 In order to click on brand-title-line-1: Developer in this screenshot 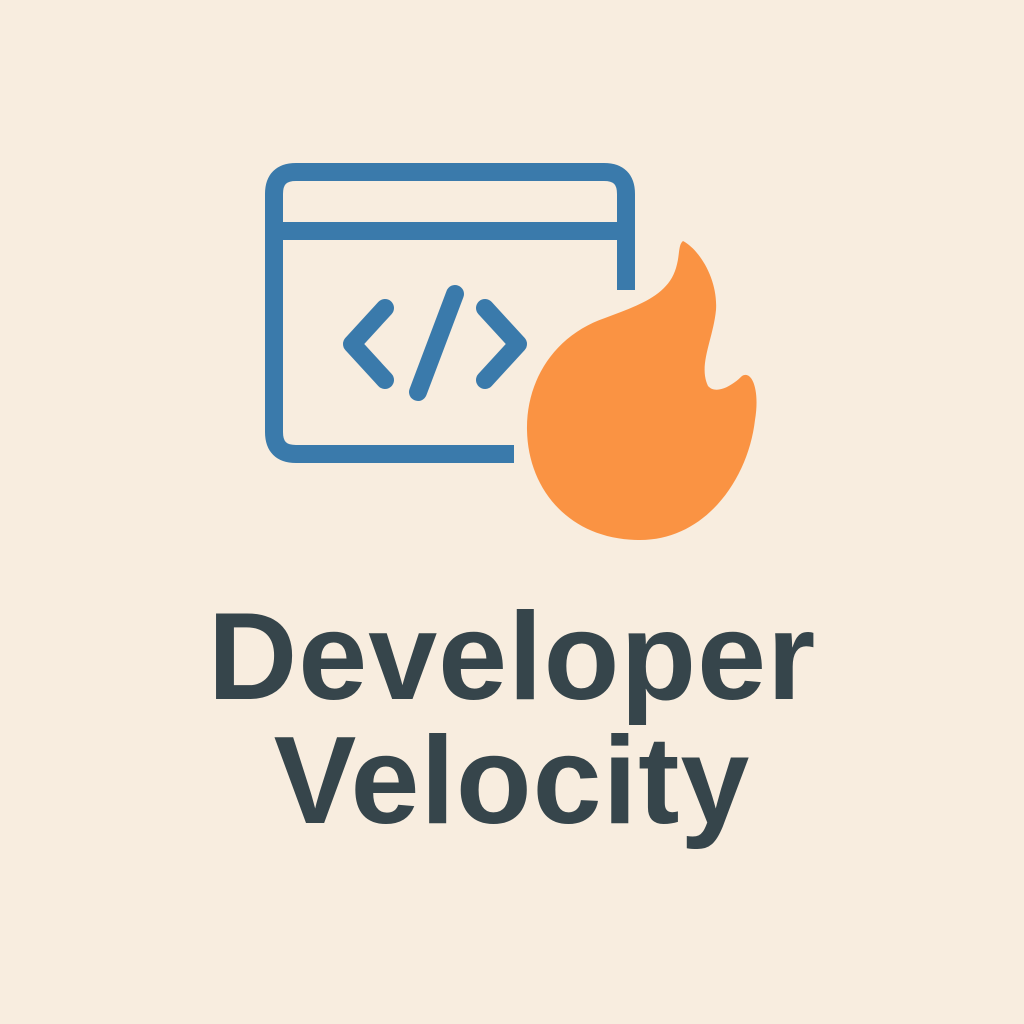, I will do `click(512, 657)`.